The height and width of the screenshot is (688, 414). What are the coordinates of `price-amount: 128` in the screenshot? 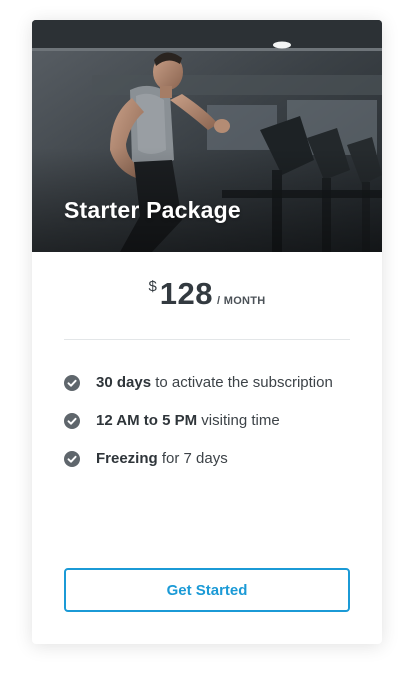 It's located at (186, 293).